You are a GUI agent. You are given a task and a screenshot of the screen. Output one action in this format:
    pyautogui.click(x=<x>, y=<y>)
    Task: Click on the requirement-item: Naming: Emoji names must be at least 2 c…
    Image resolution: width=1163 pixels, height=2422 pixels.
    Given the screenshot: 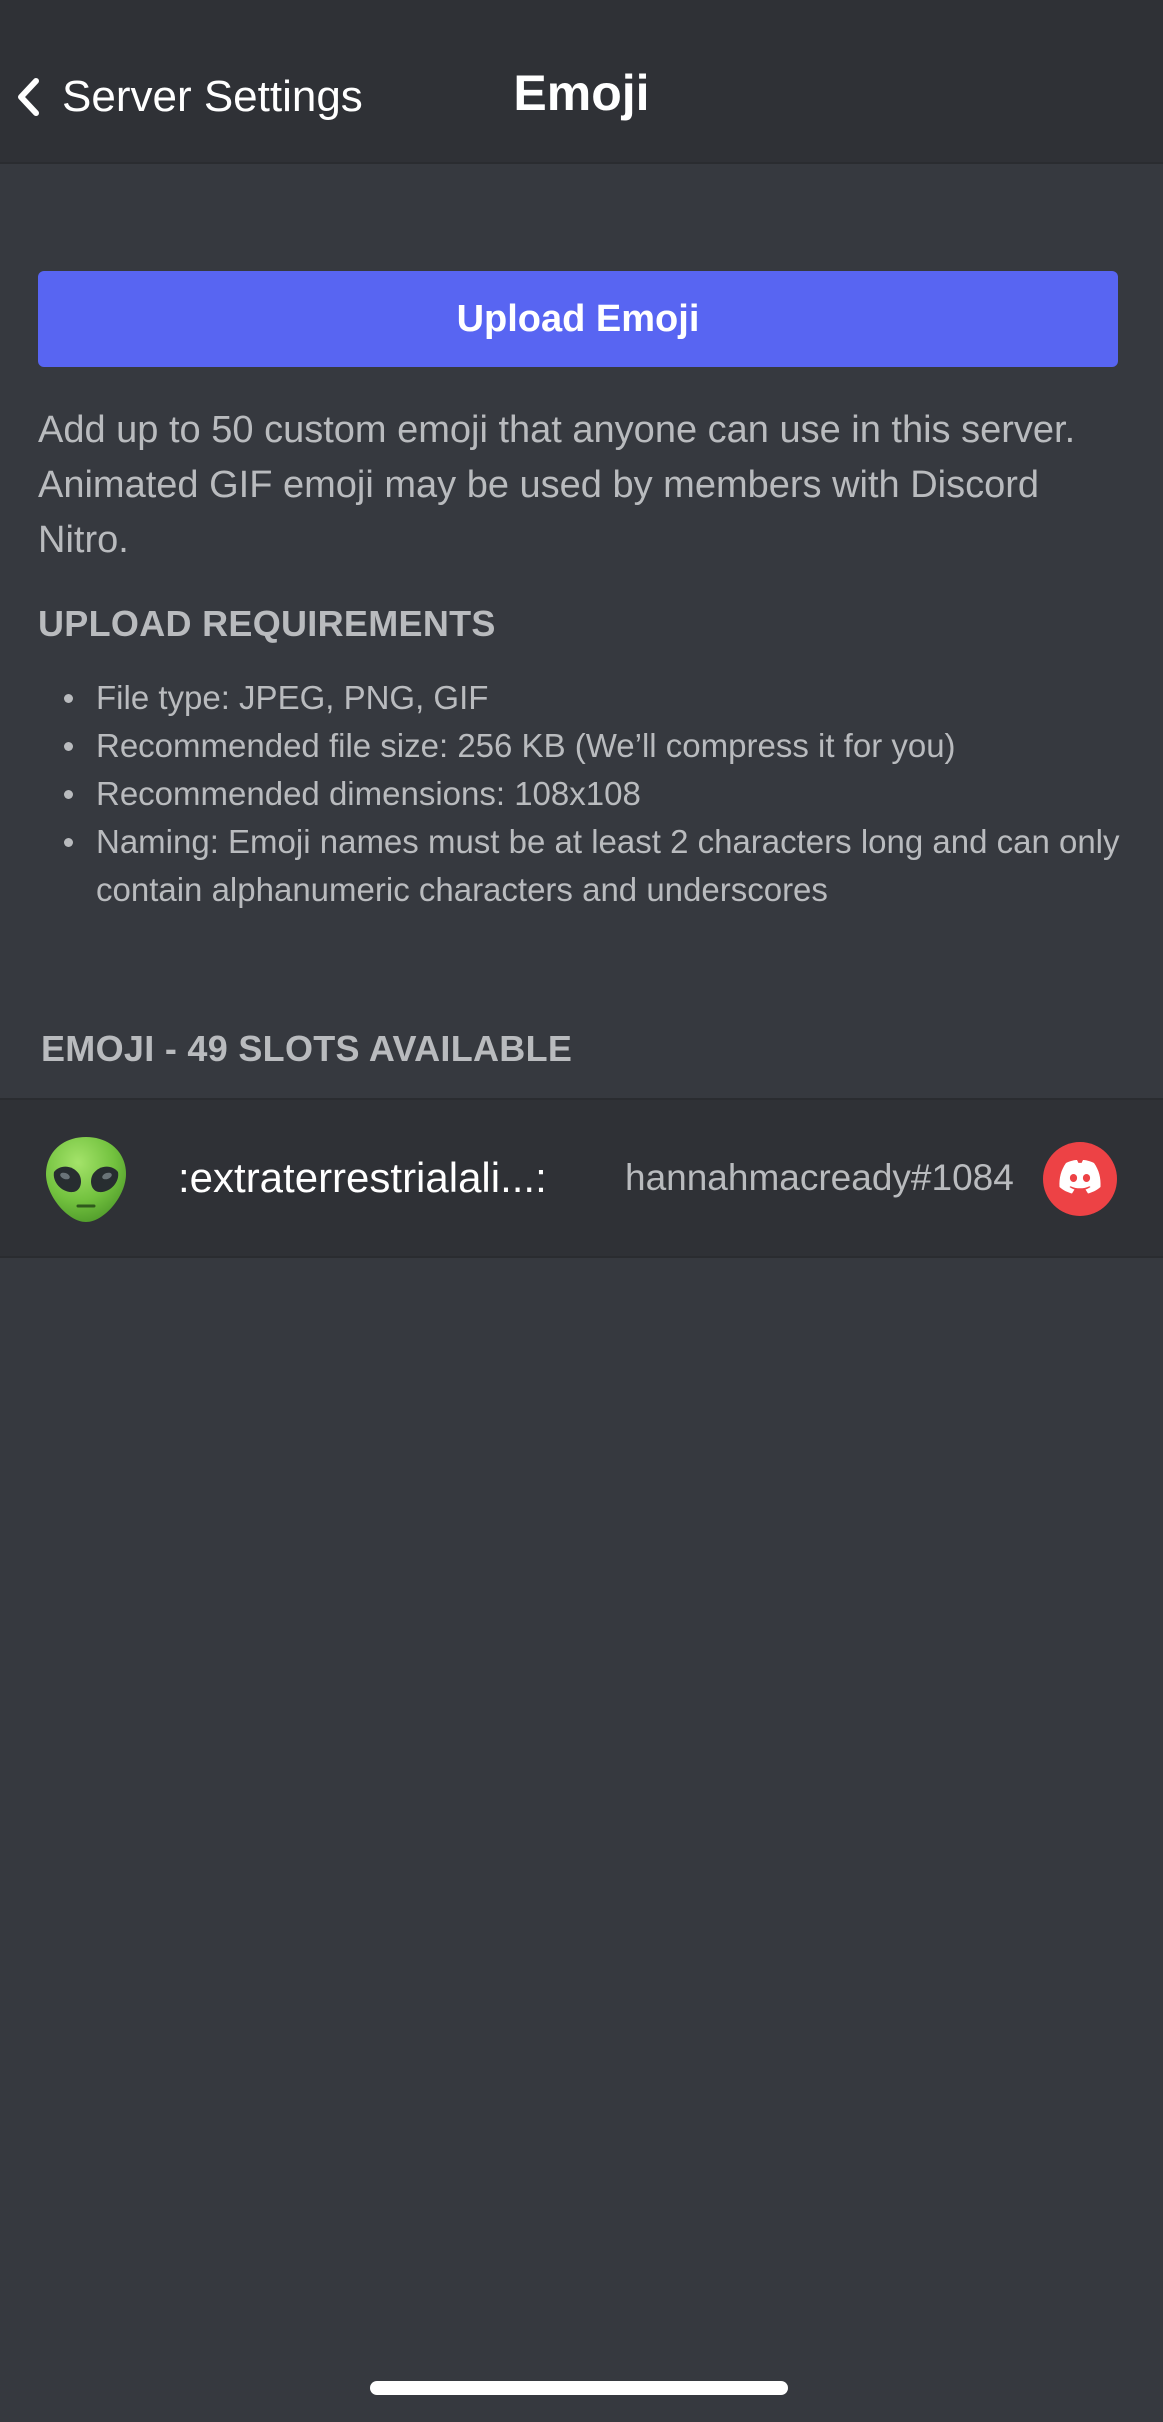 What is the action you would take?
    pyautogui.click(x=588, y=866)
    